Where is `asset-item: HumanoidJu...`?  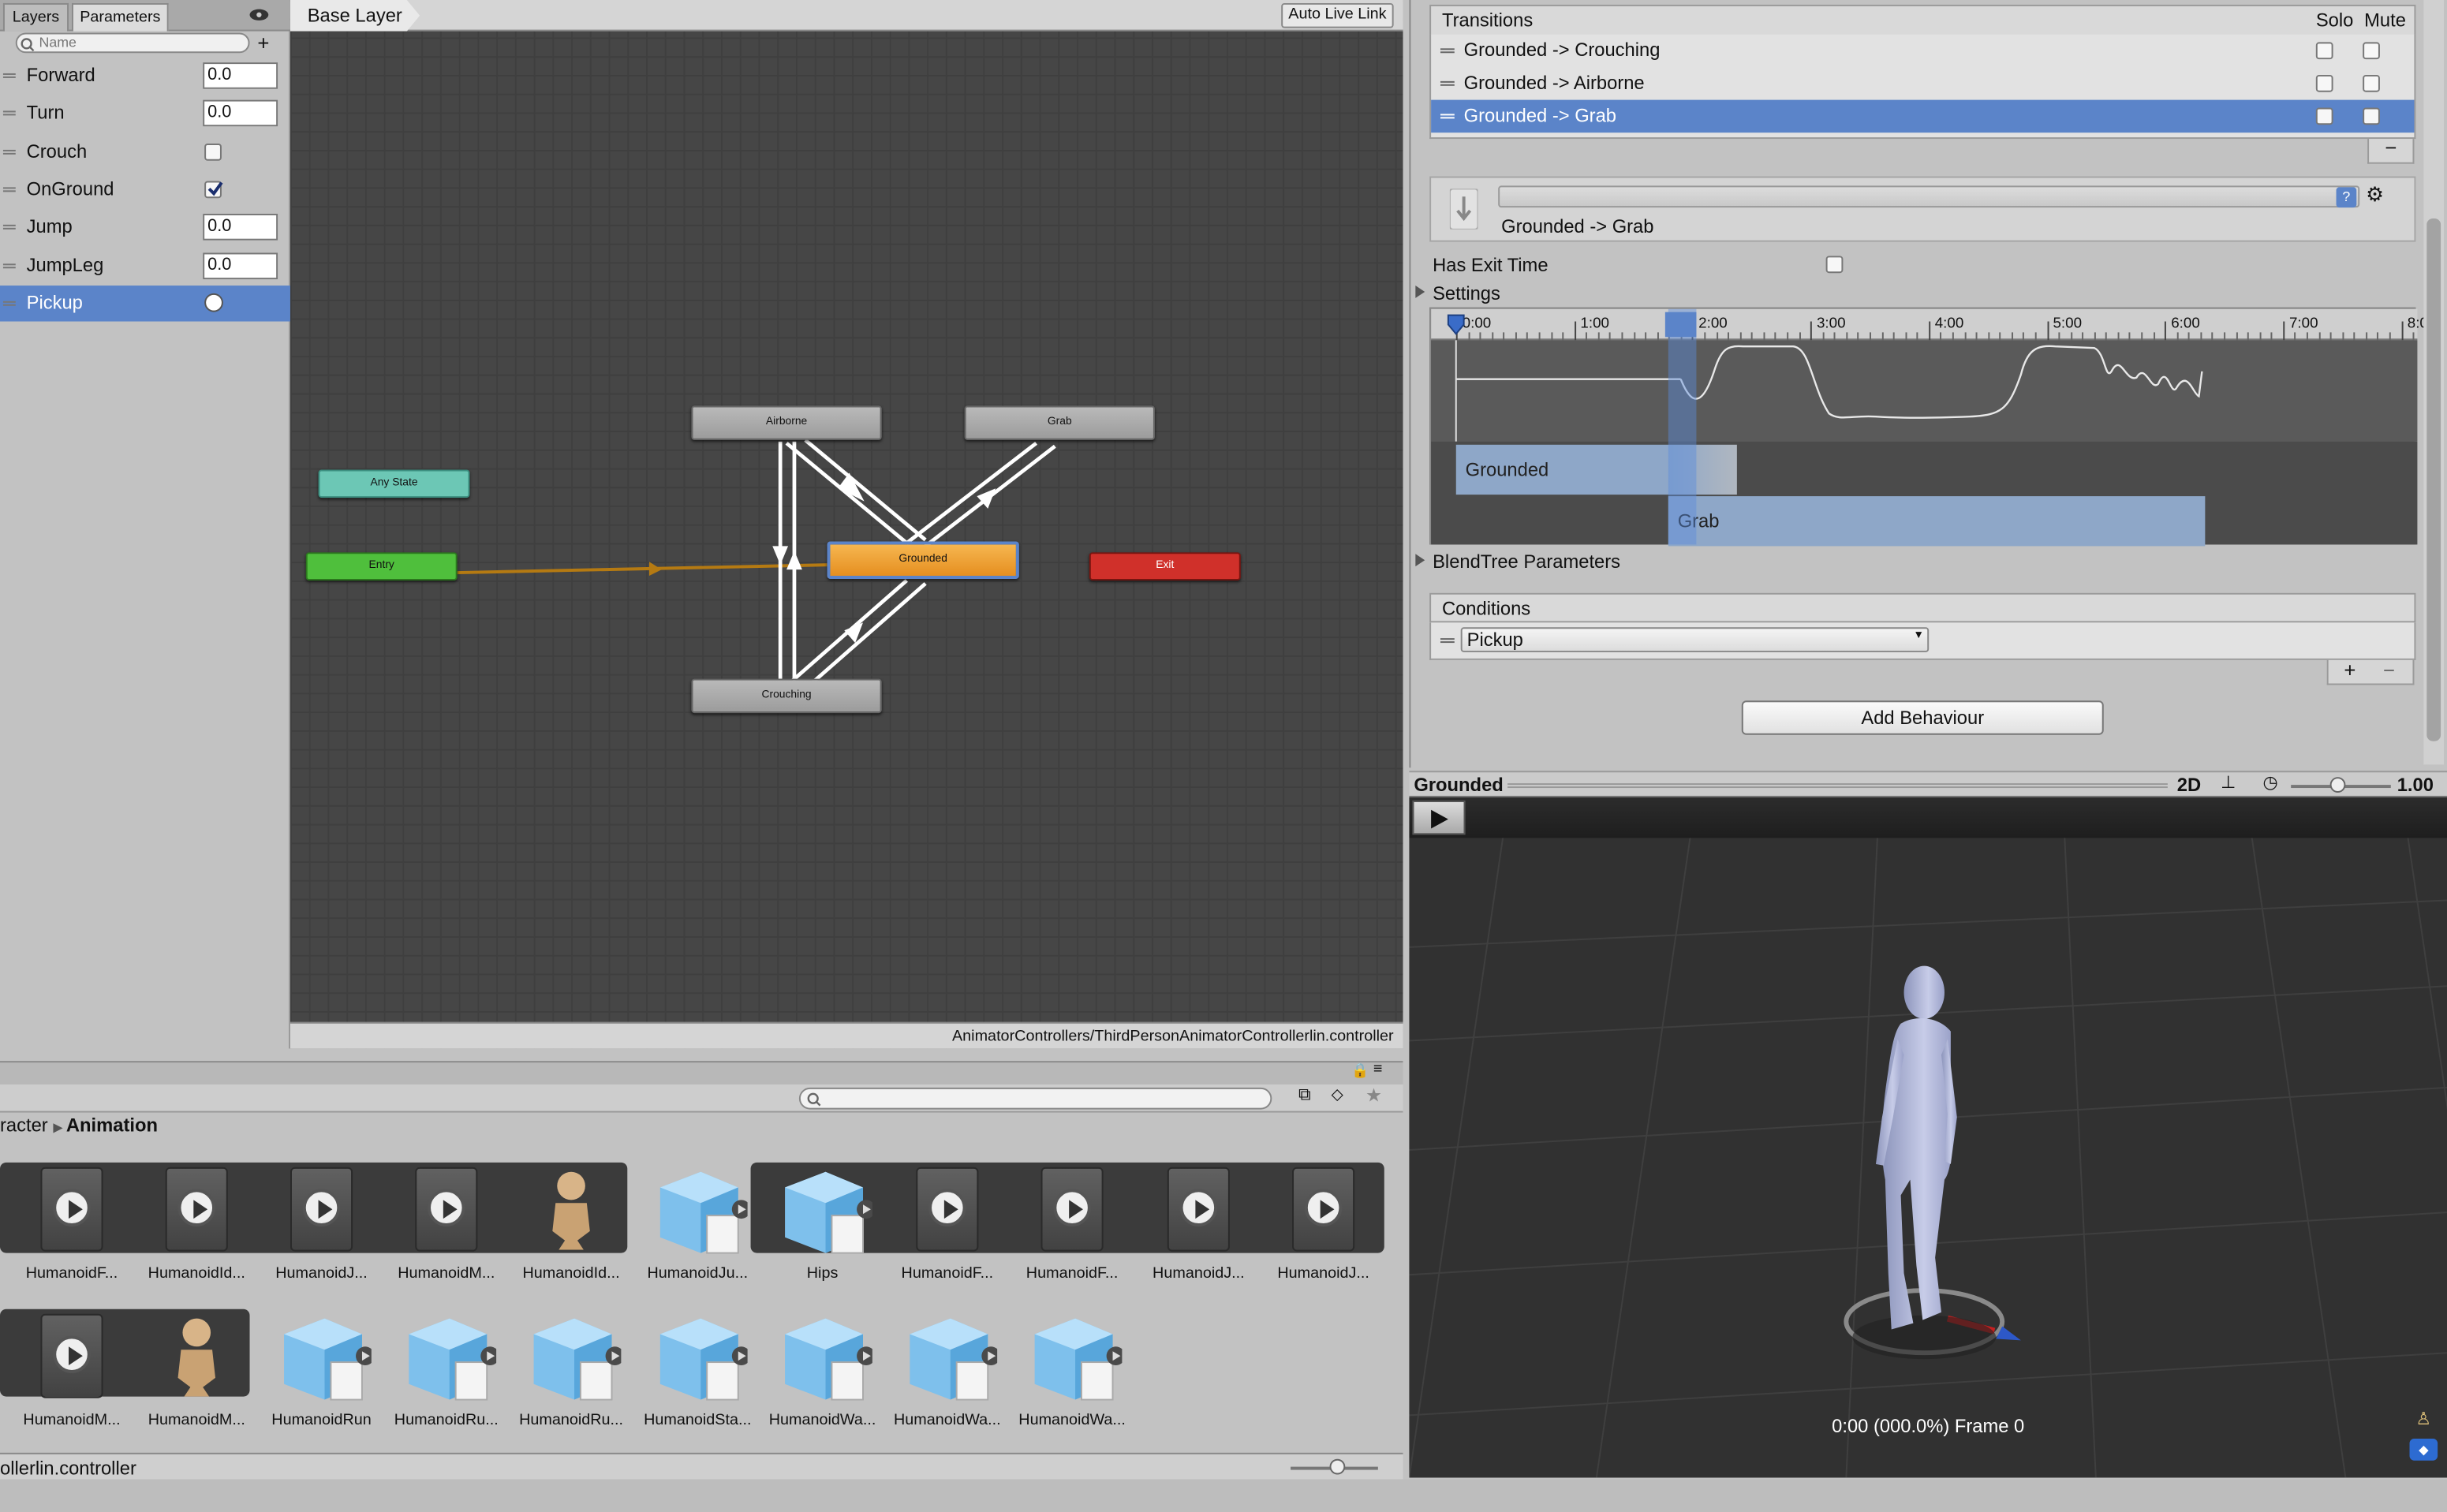 asset-item: HumanoidJu... is located at coordinates (698, 1219).